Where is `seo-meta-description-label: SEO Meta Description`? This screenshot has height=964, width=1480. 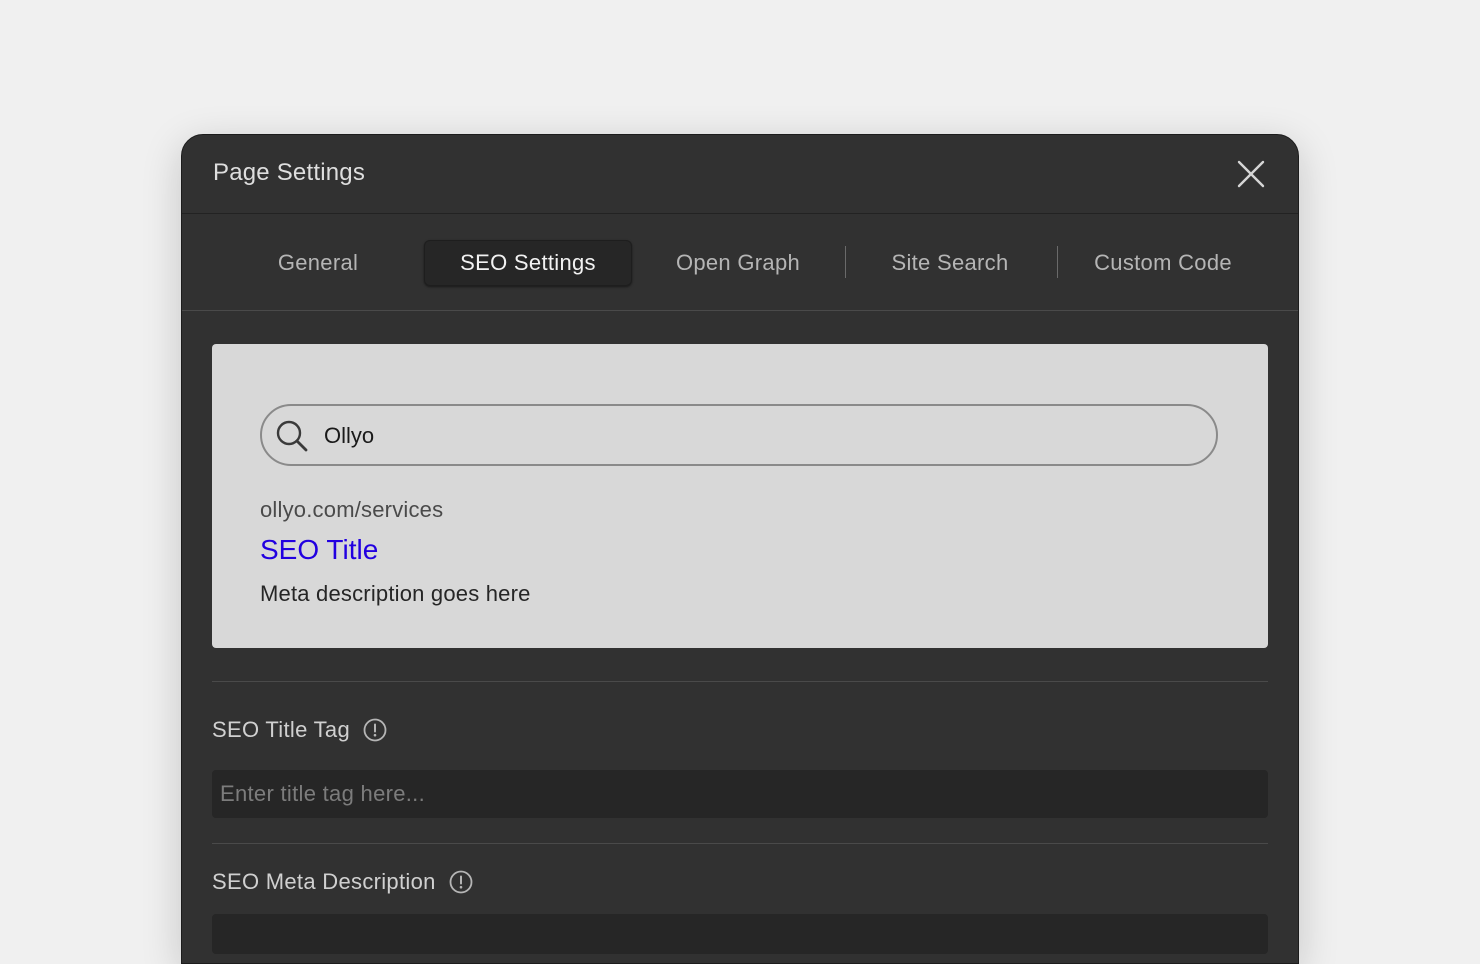 seo-meta-description-label: SEO Meta Description is located at coordinates (342, 882).